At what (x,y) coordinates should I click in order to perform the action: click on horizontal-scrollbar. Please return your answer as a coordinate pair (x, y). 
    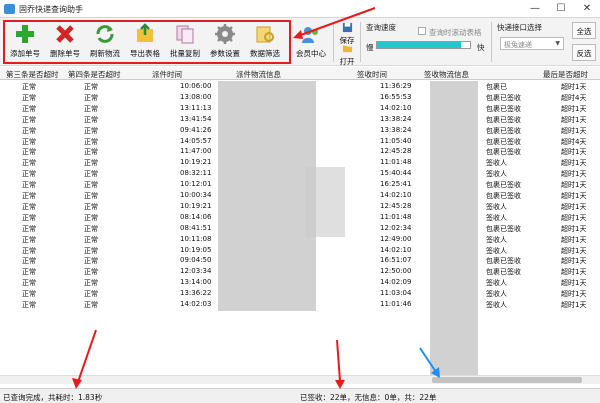
    Looking at the image, I should click on (300, 379).